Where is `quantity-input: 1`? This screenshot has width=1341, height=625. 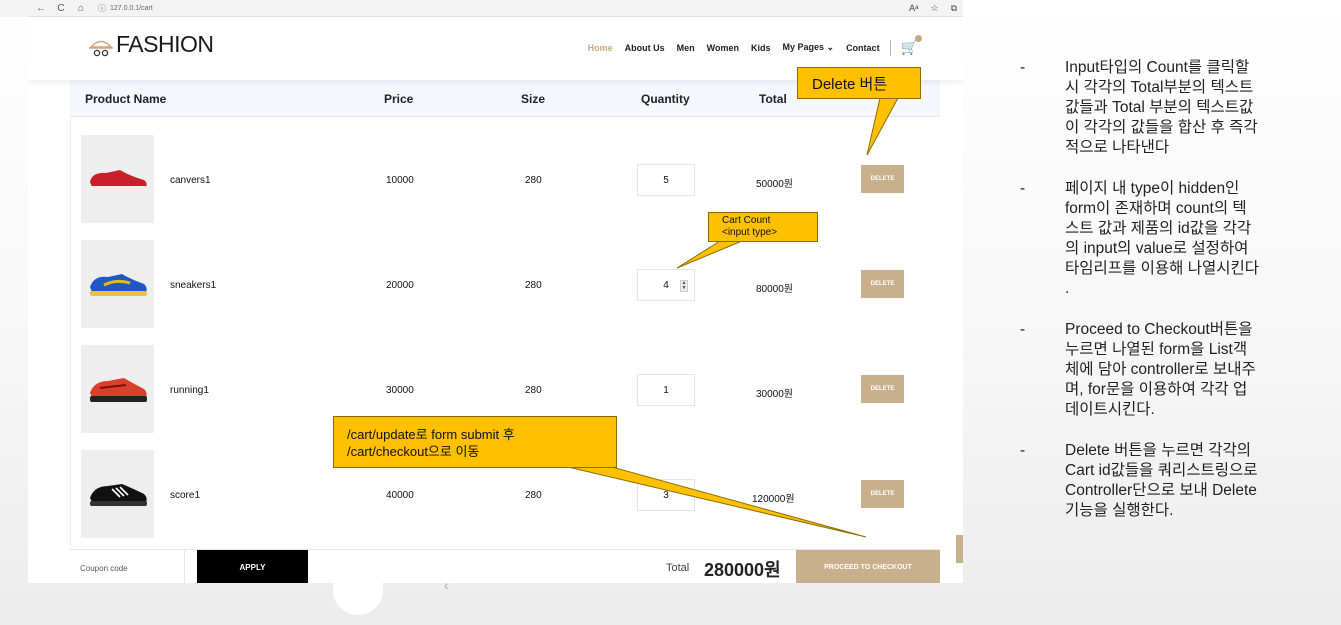 quantity-input: 1 is located at coordinates (666, 390).